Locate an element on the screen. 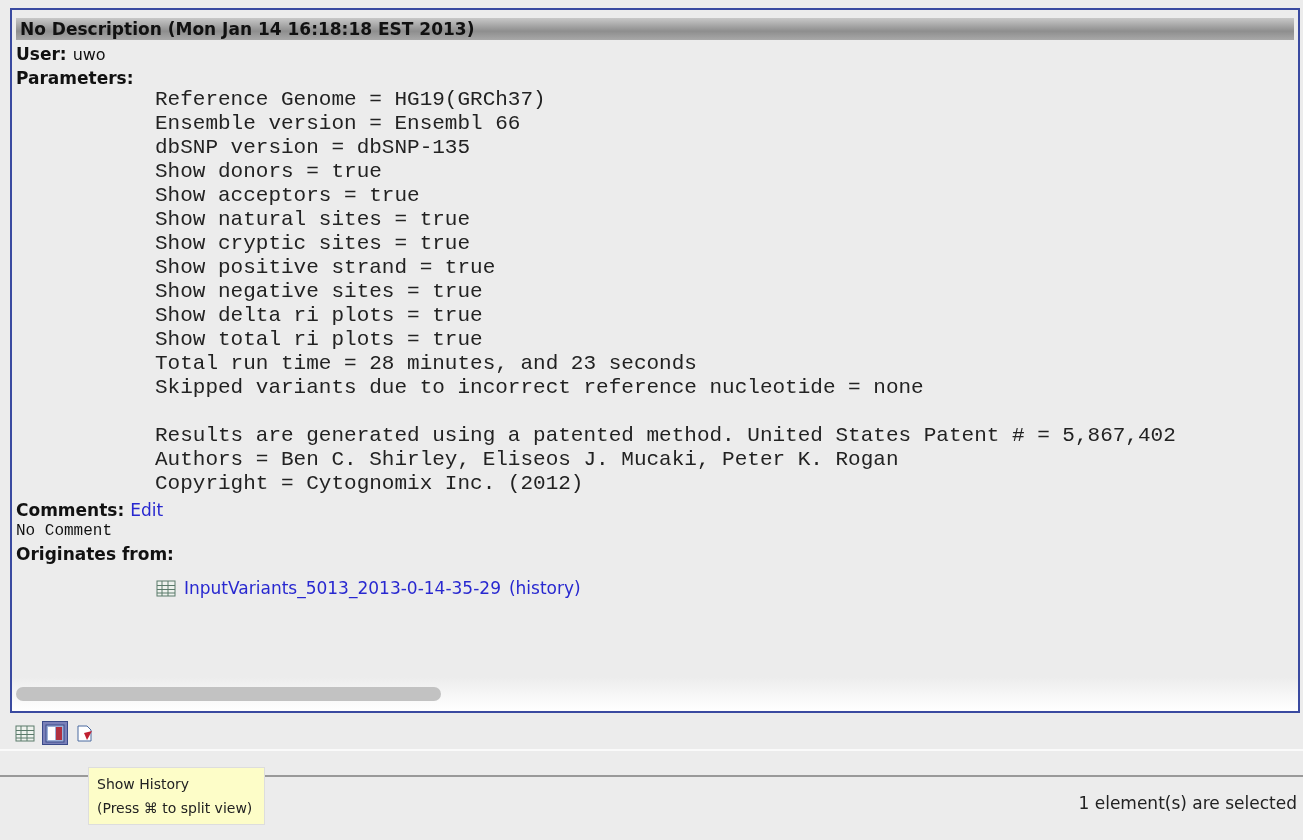 This screenshot has height=840, width=1303. parameter-line: Total run time = 28 minutes, and 23 seconds is located at coordinates (426, 364).